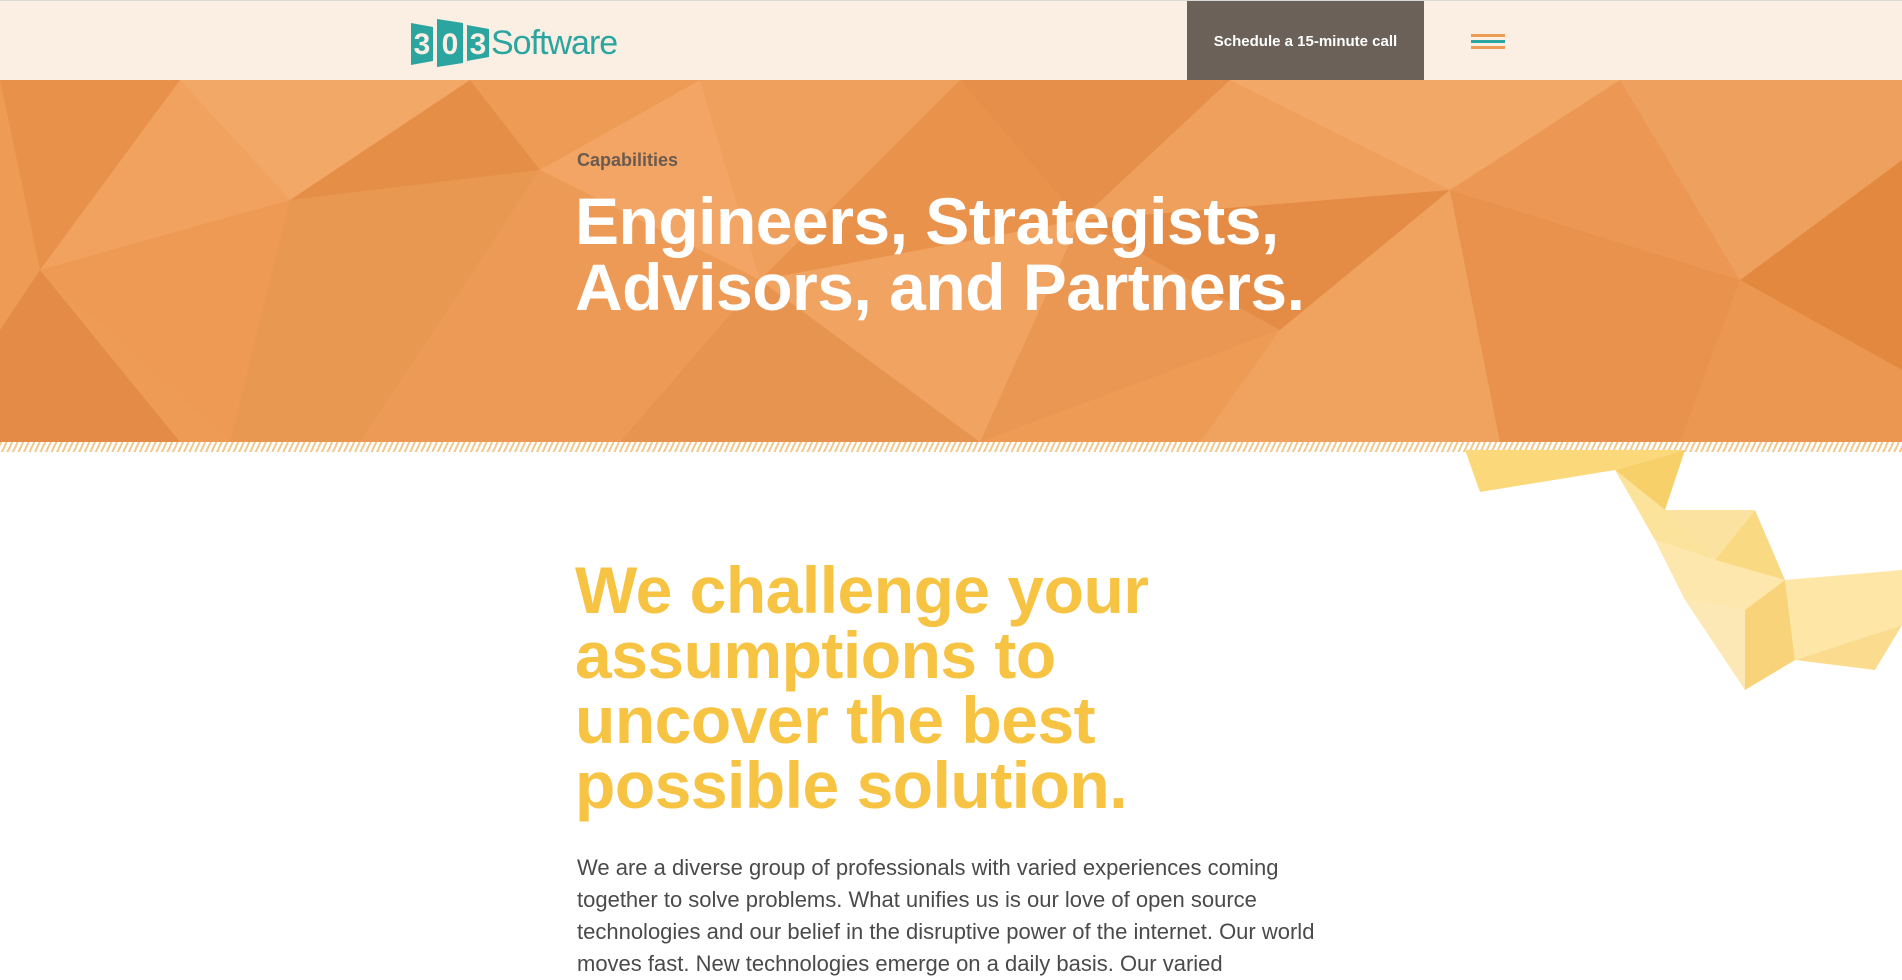 This screenshot has height=980, width=1902. Describe the element at coordinates (628, 160) in the screenshot. I see `hero-eyebrow: Capabilities` at that location.